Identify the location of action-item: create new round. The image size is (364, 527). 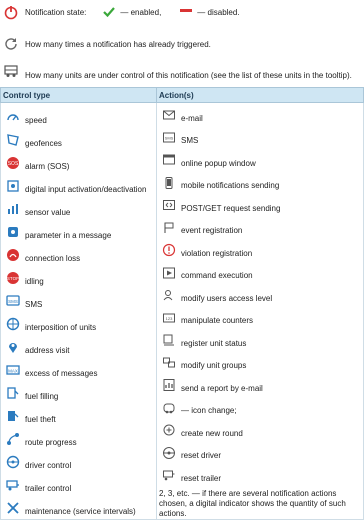
(260, 430).